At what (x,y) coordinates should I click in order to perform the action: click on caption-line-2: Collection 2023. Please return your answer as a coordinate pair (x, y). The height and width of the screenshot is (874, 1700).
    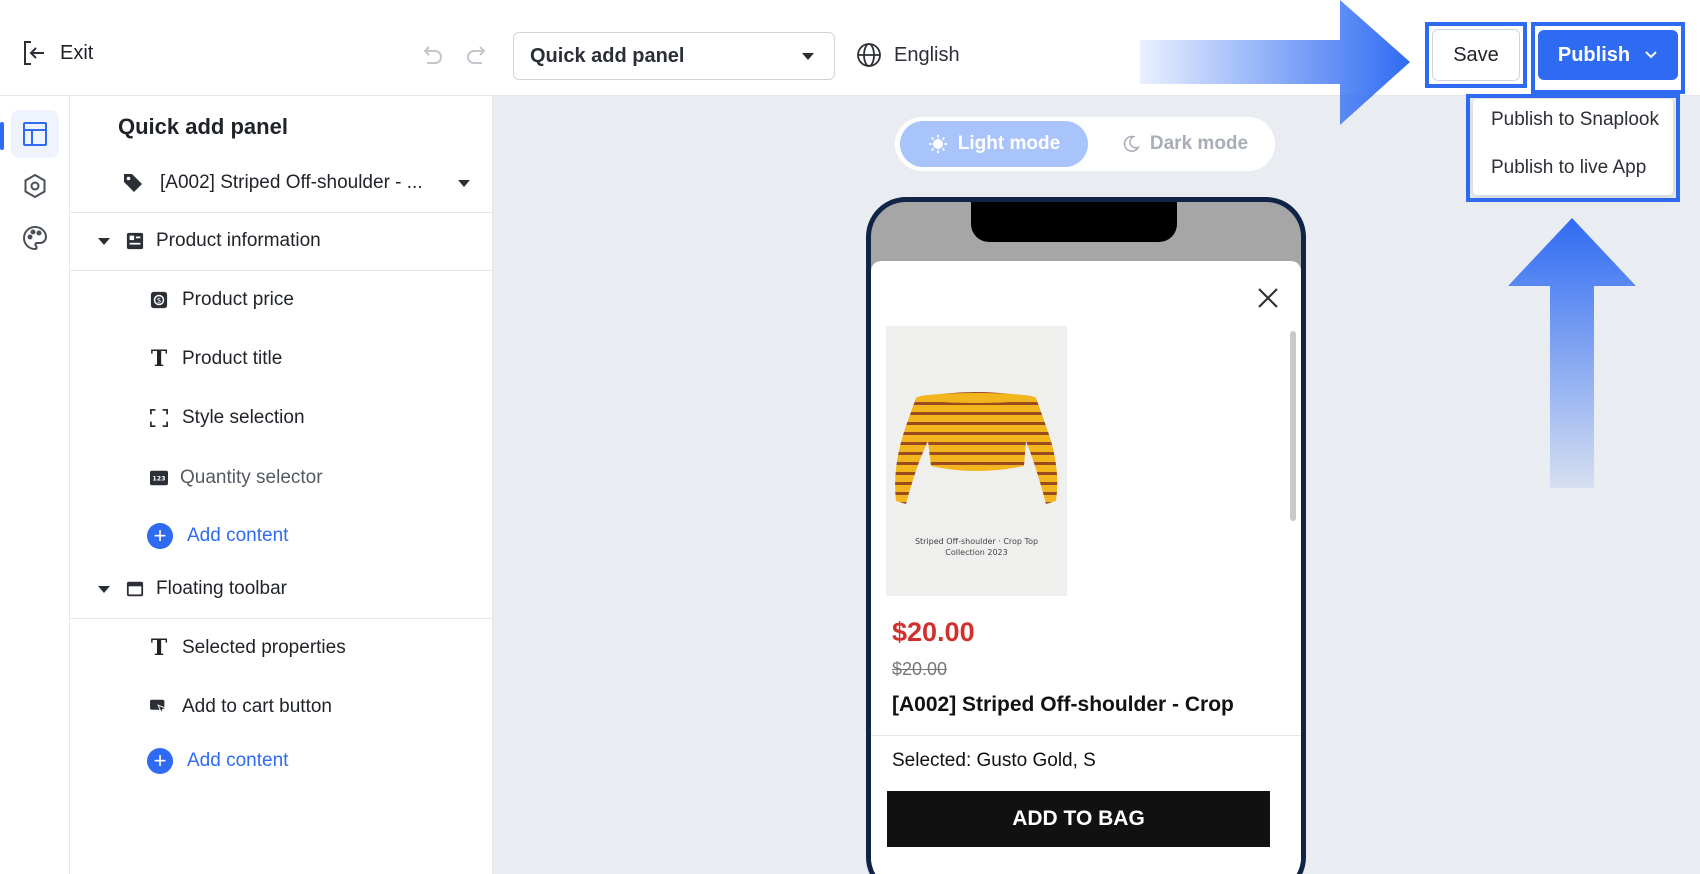
    Looking at the image, I should click on (976, 552).